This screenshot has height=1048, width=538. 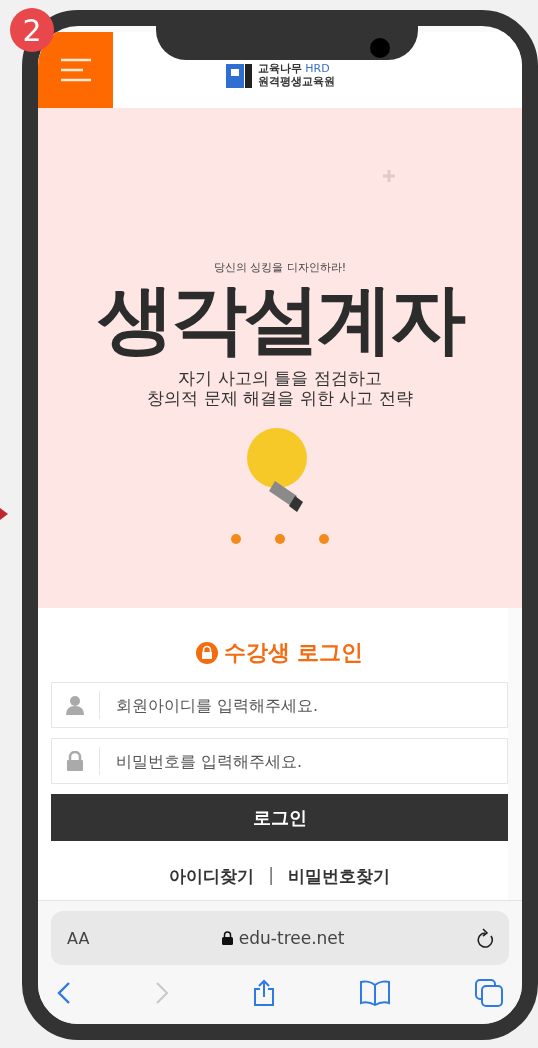 I want to click on address-bar: AA edu-tree.net, so click(x=280, y=938).